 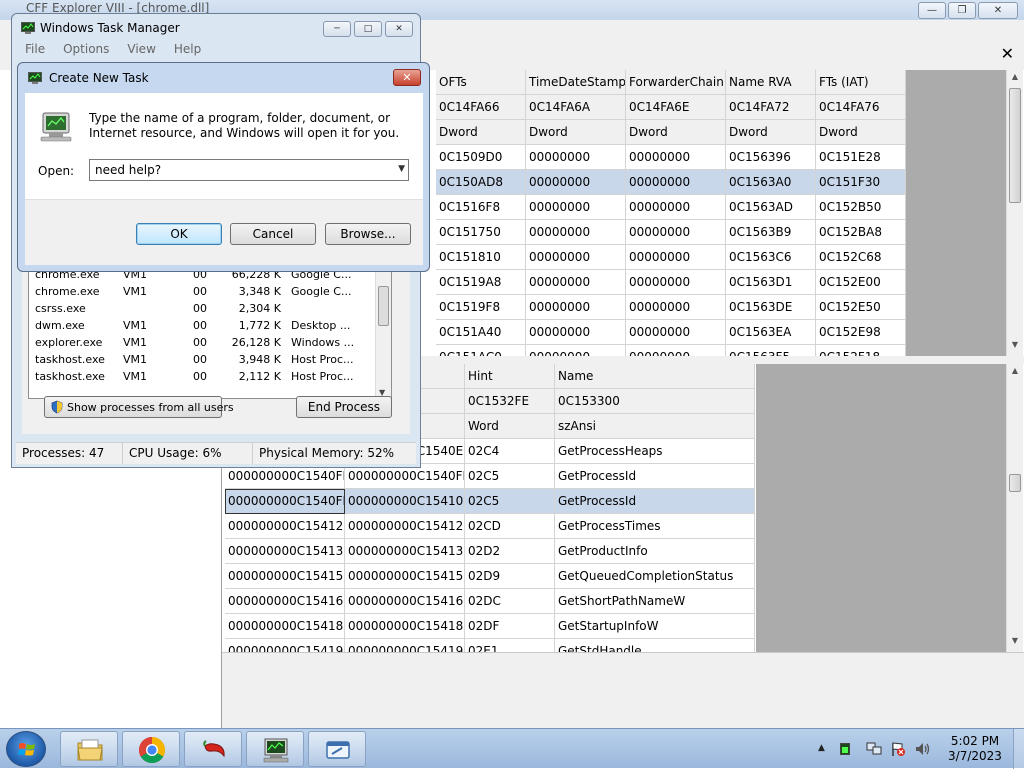 I want to click on grid-cell: 02D2, so click(x=510, y=551).